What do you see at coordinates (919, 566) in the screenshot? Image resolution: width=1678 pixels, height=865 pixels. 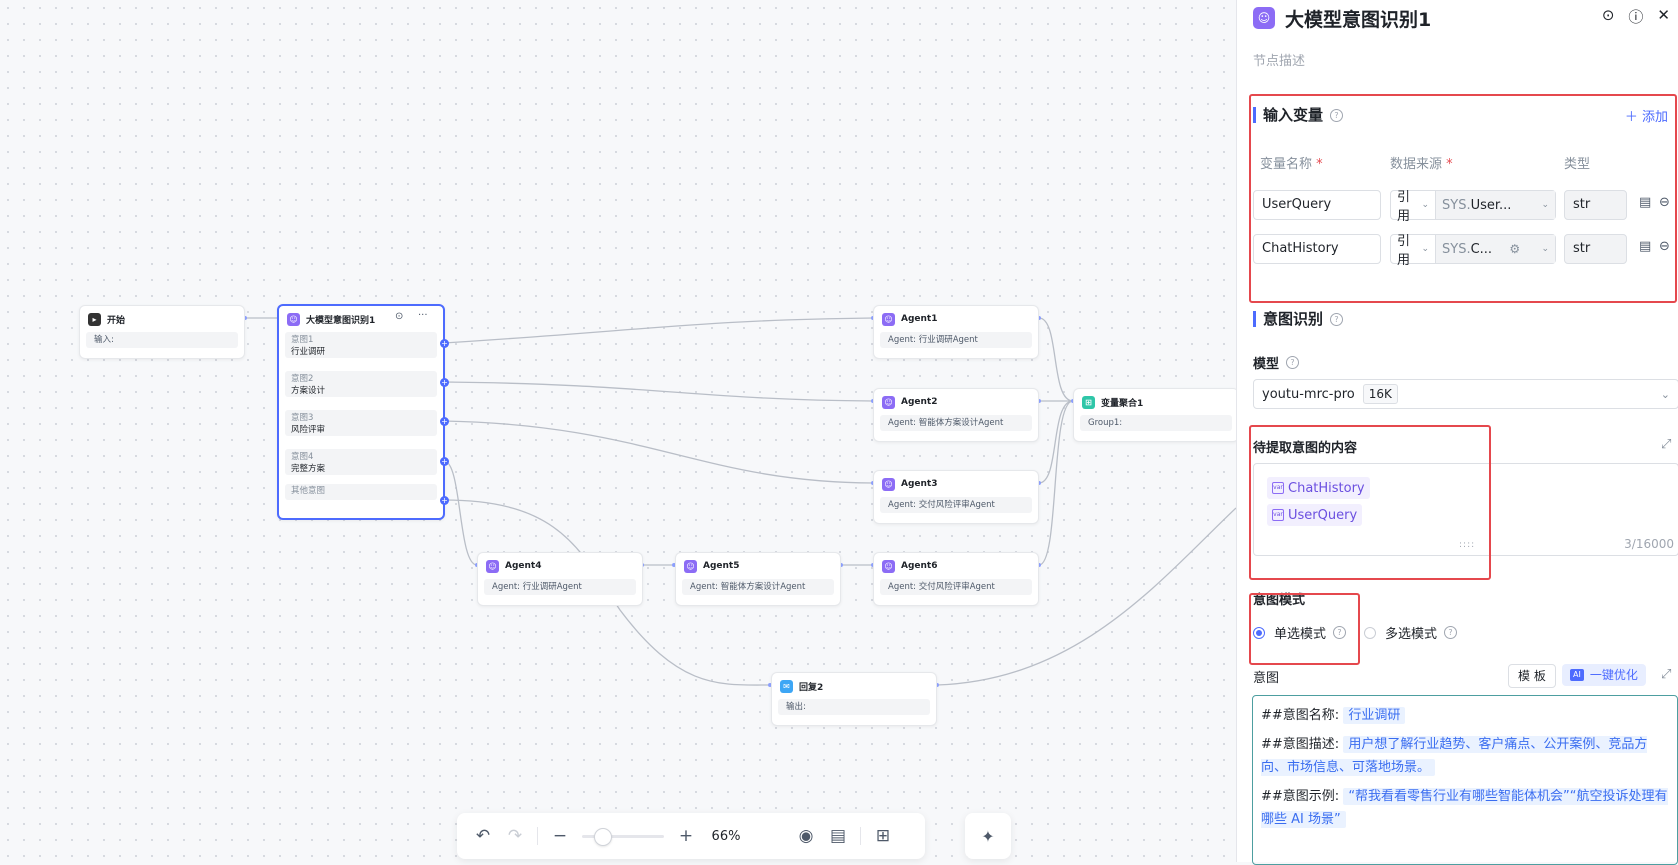 I see `agent-node-title: Agent6` at bounding box center [919, 566].